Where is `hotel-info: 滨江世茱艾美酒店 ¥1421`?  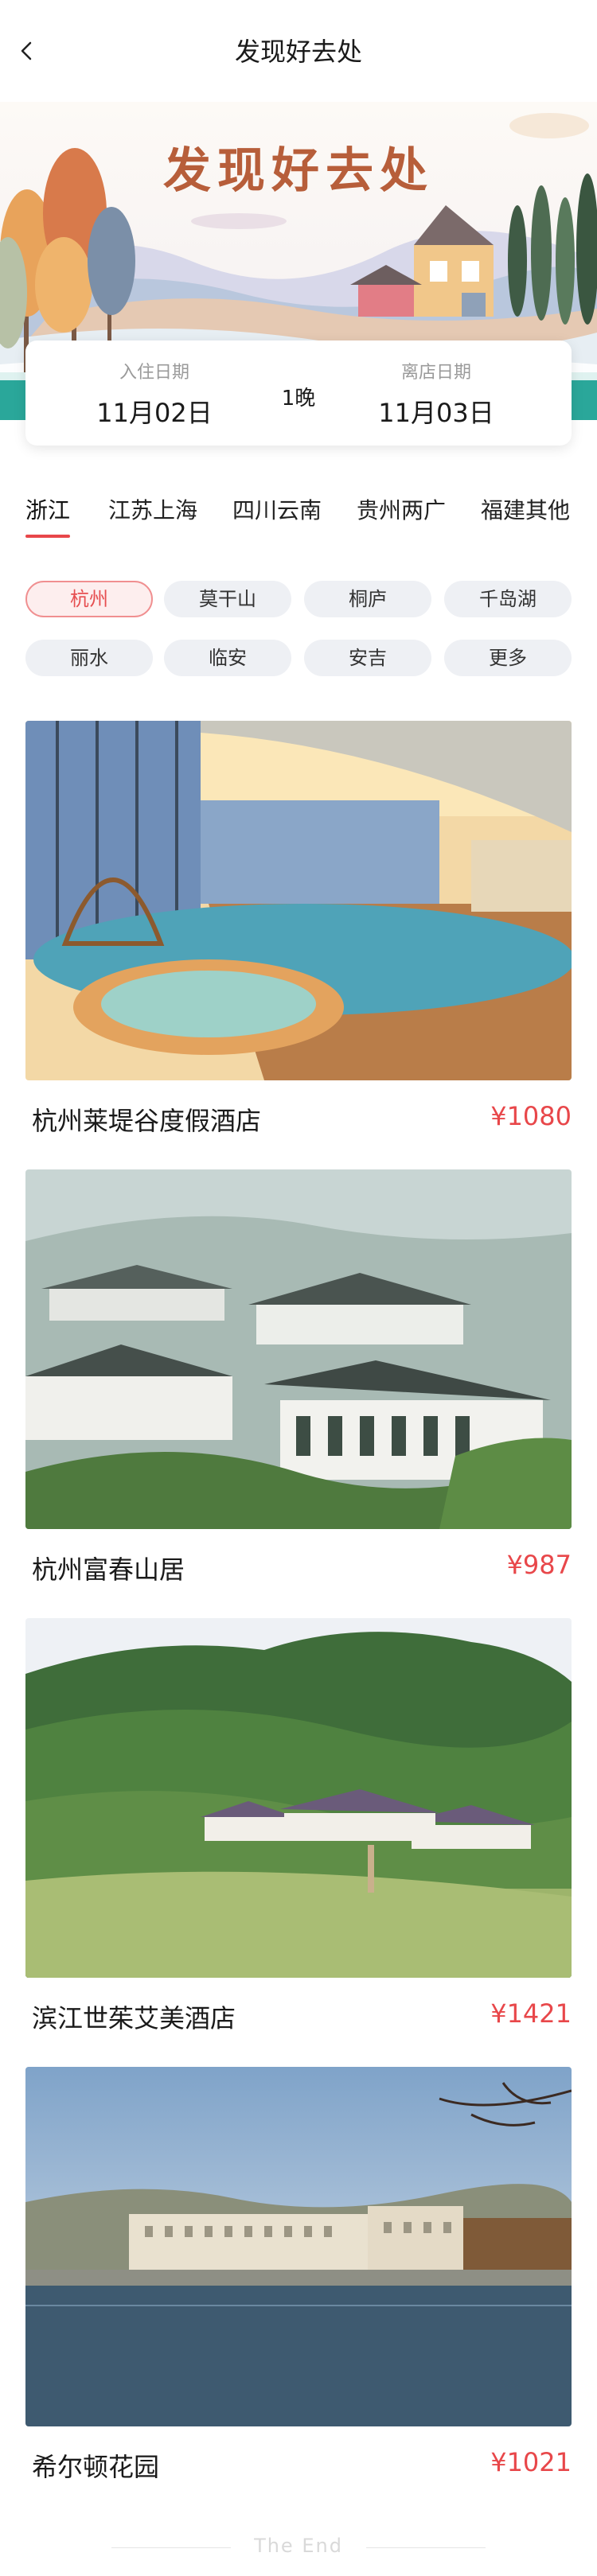
hotel-info: 滨江世茱艾美酒店 ¥1421 is located at coordinates (299, 2018).